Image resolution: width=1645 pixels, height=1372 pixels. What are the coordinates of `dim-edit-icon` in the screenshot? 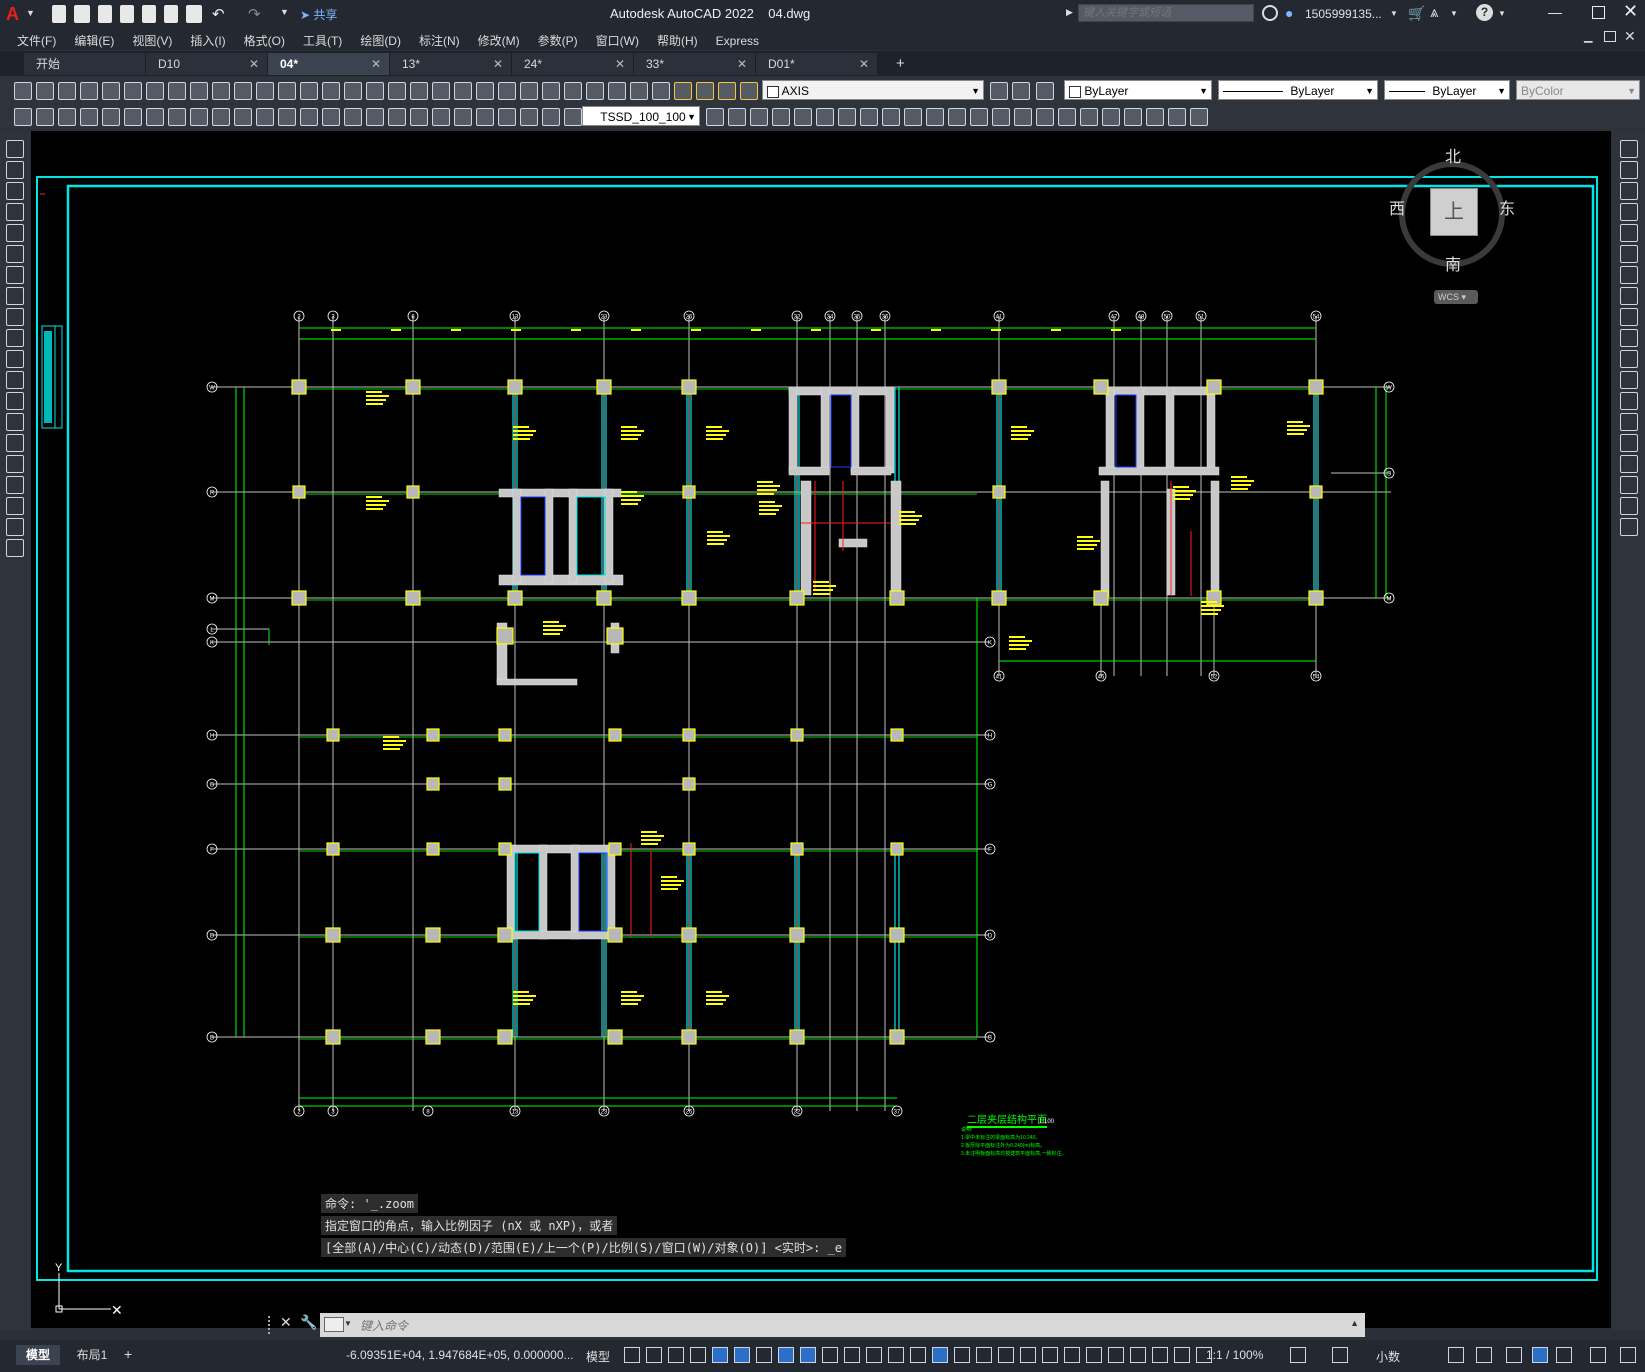 It's located at (309, 117).